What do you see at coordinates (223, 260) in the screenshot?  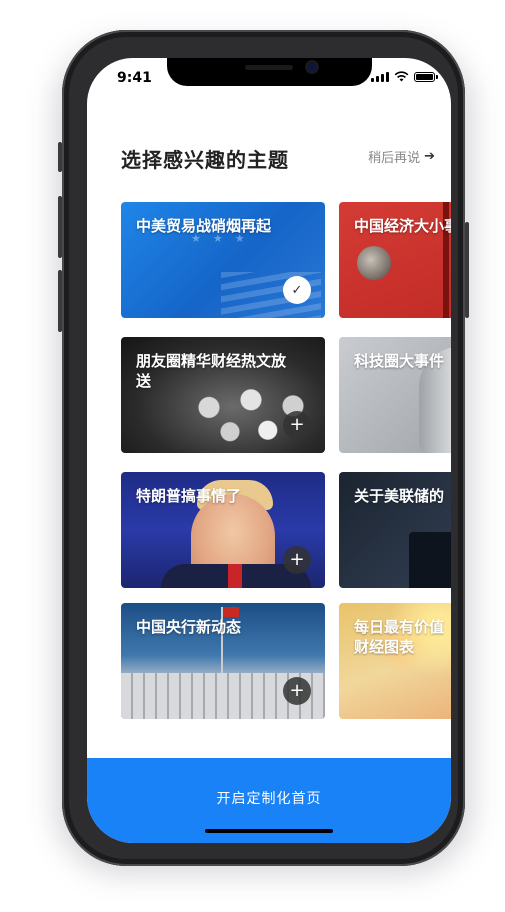 I see `topic-card-trade-war: ★★★ 中美贸易战硝烟再起 ✓` at bounding box center [223, 260].